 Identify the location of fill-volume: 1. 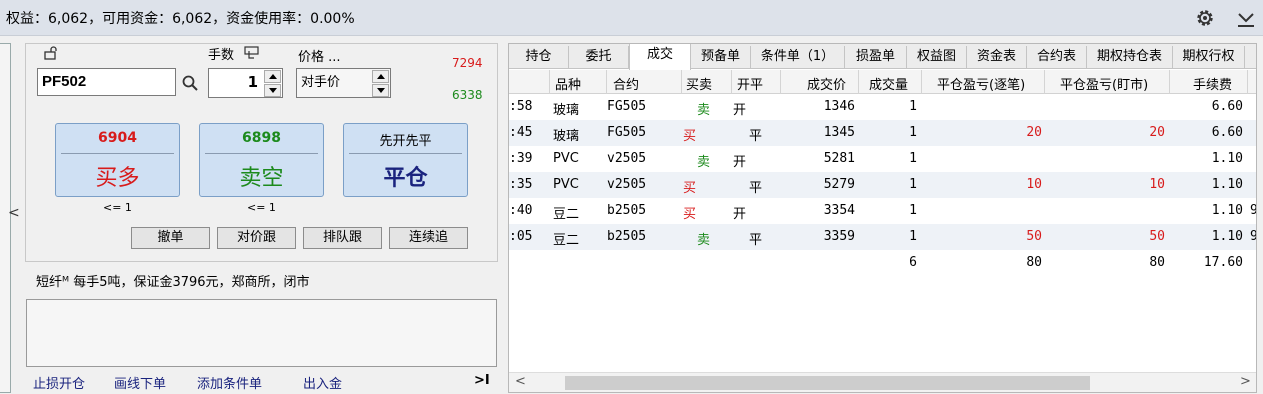
(913, 236).